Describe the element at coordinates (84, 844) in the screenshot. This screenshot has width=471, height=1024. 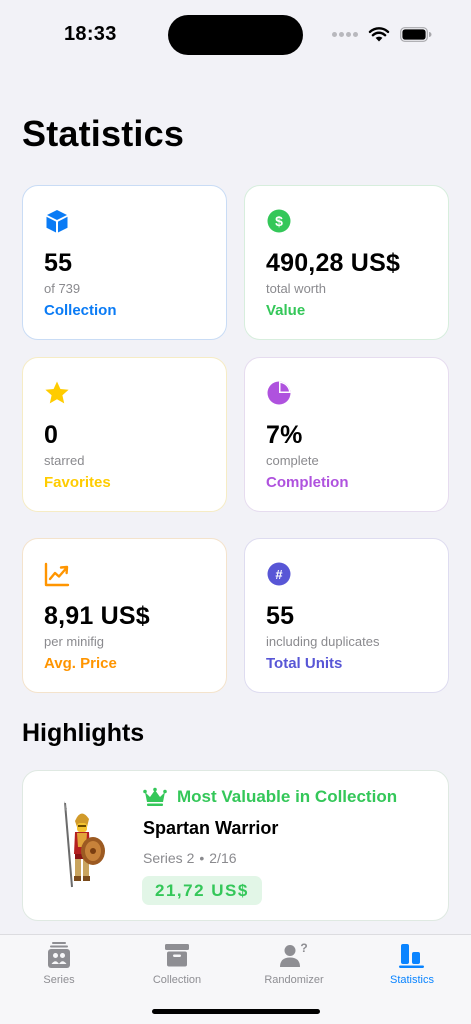
I see `minifig-image` at that location.